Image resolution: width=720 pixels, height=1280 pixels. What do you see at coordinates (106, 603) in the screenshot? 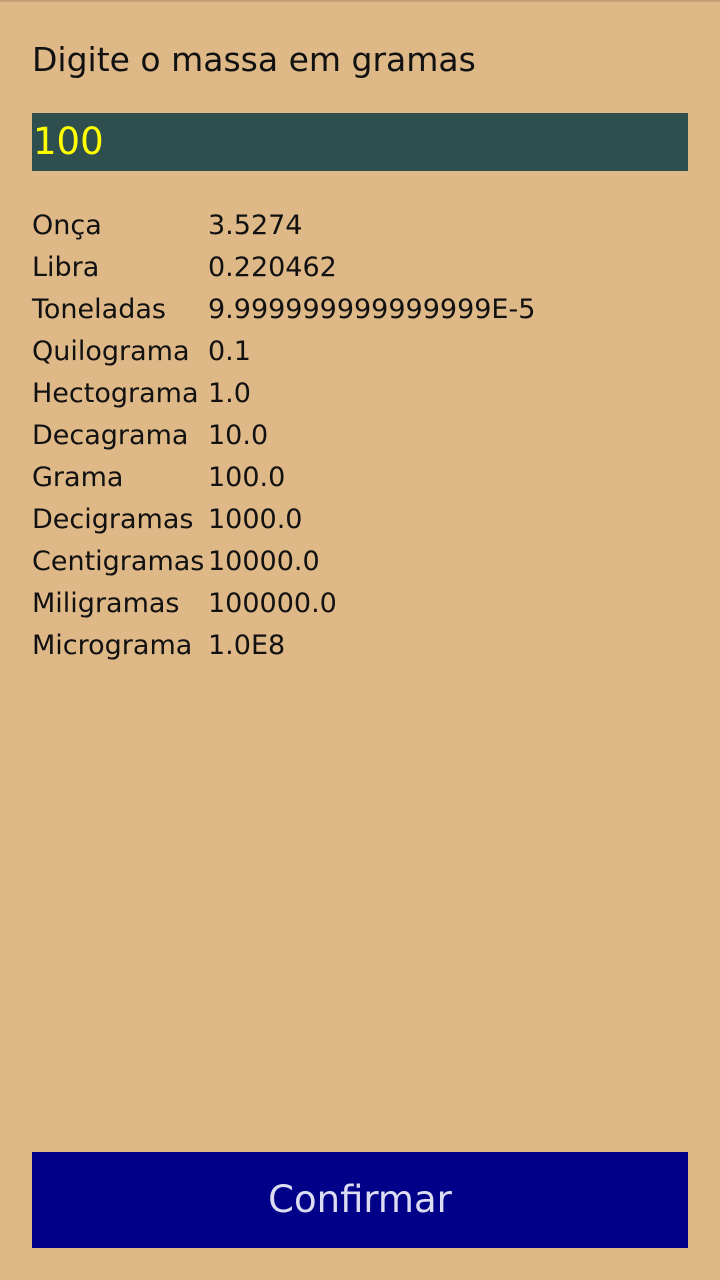
I see `unit-name-miligramas: Miligramas` at bounding box center [106, 603].